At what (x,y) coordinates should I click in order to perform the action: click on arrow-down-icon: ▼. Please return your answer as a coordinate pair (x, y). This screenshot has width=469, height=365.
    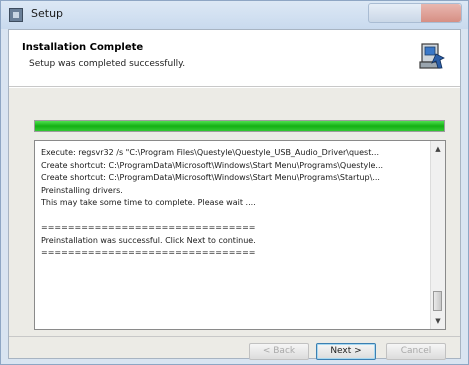
    Looking at the image, I should click on (438, 321).